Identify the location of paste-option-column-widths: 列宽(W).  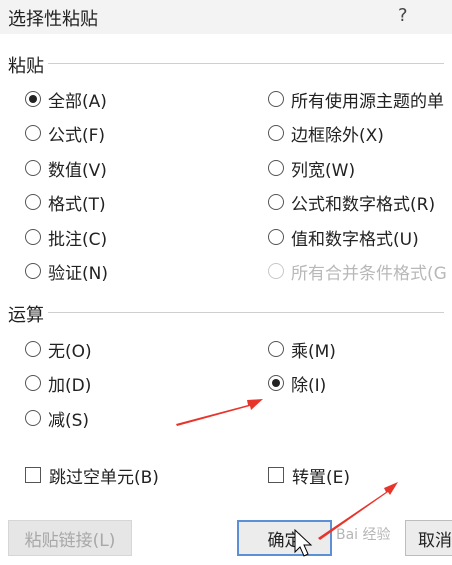
(311, 168).